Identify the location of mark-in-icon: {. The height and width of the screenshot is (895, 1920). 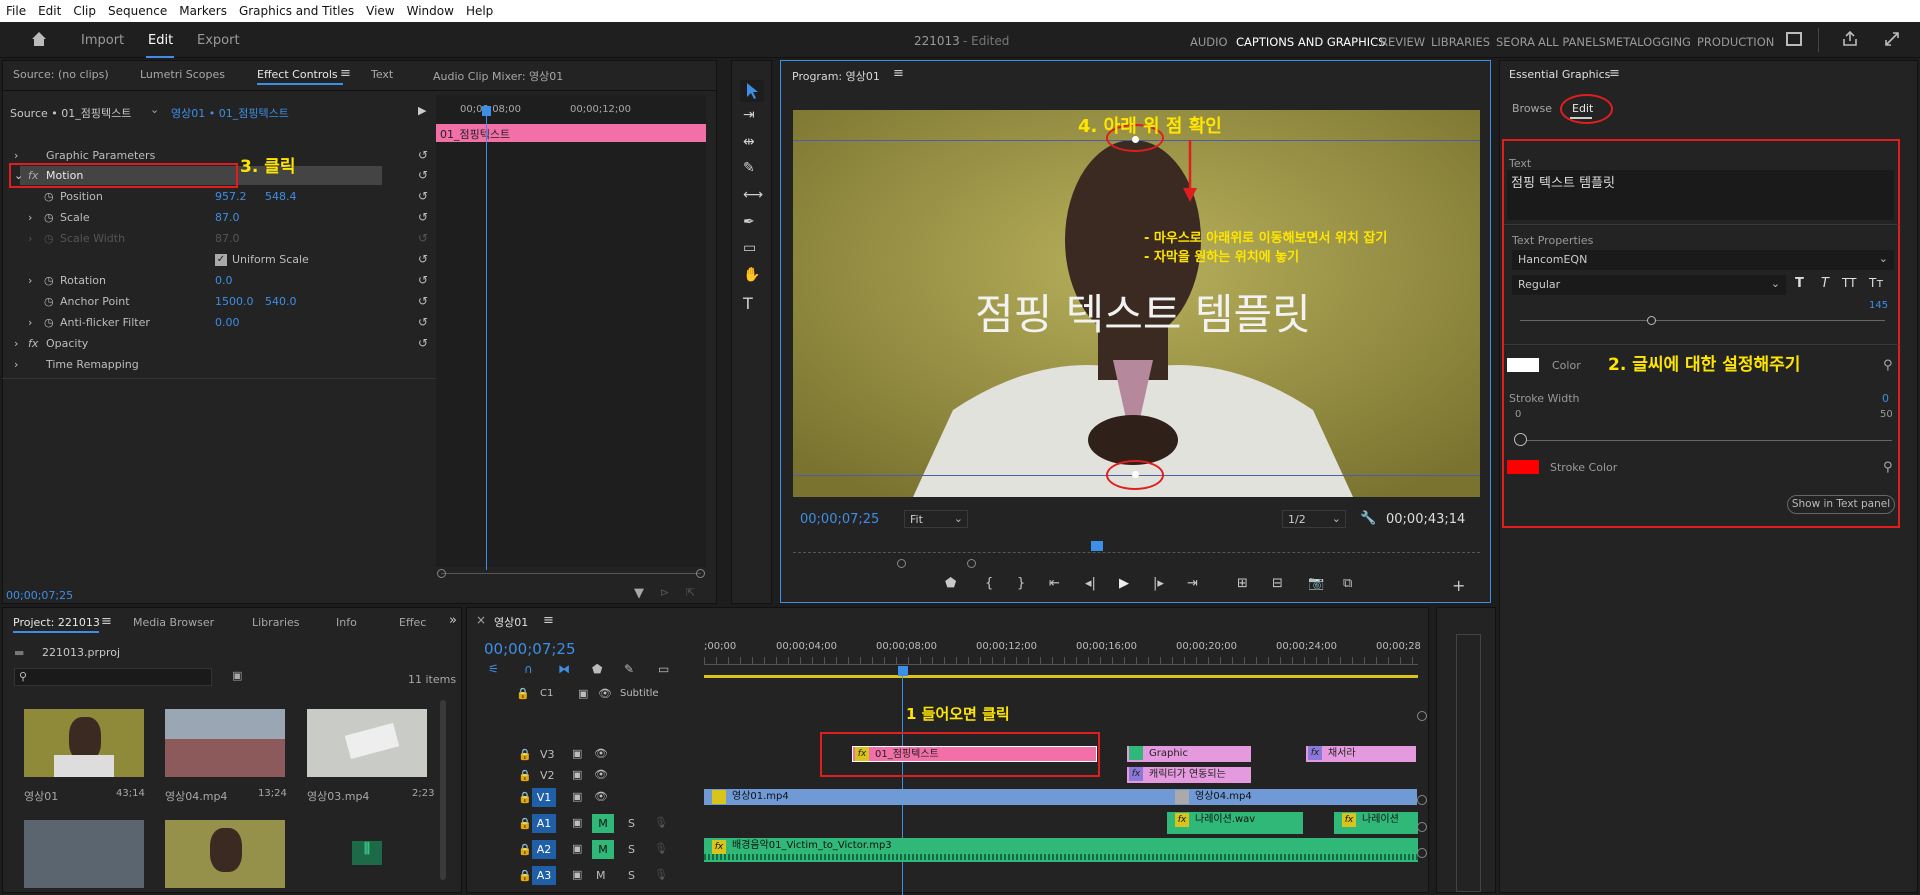
(989, 583).